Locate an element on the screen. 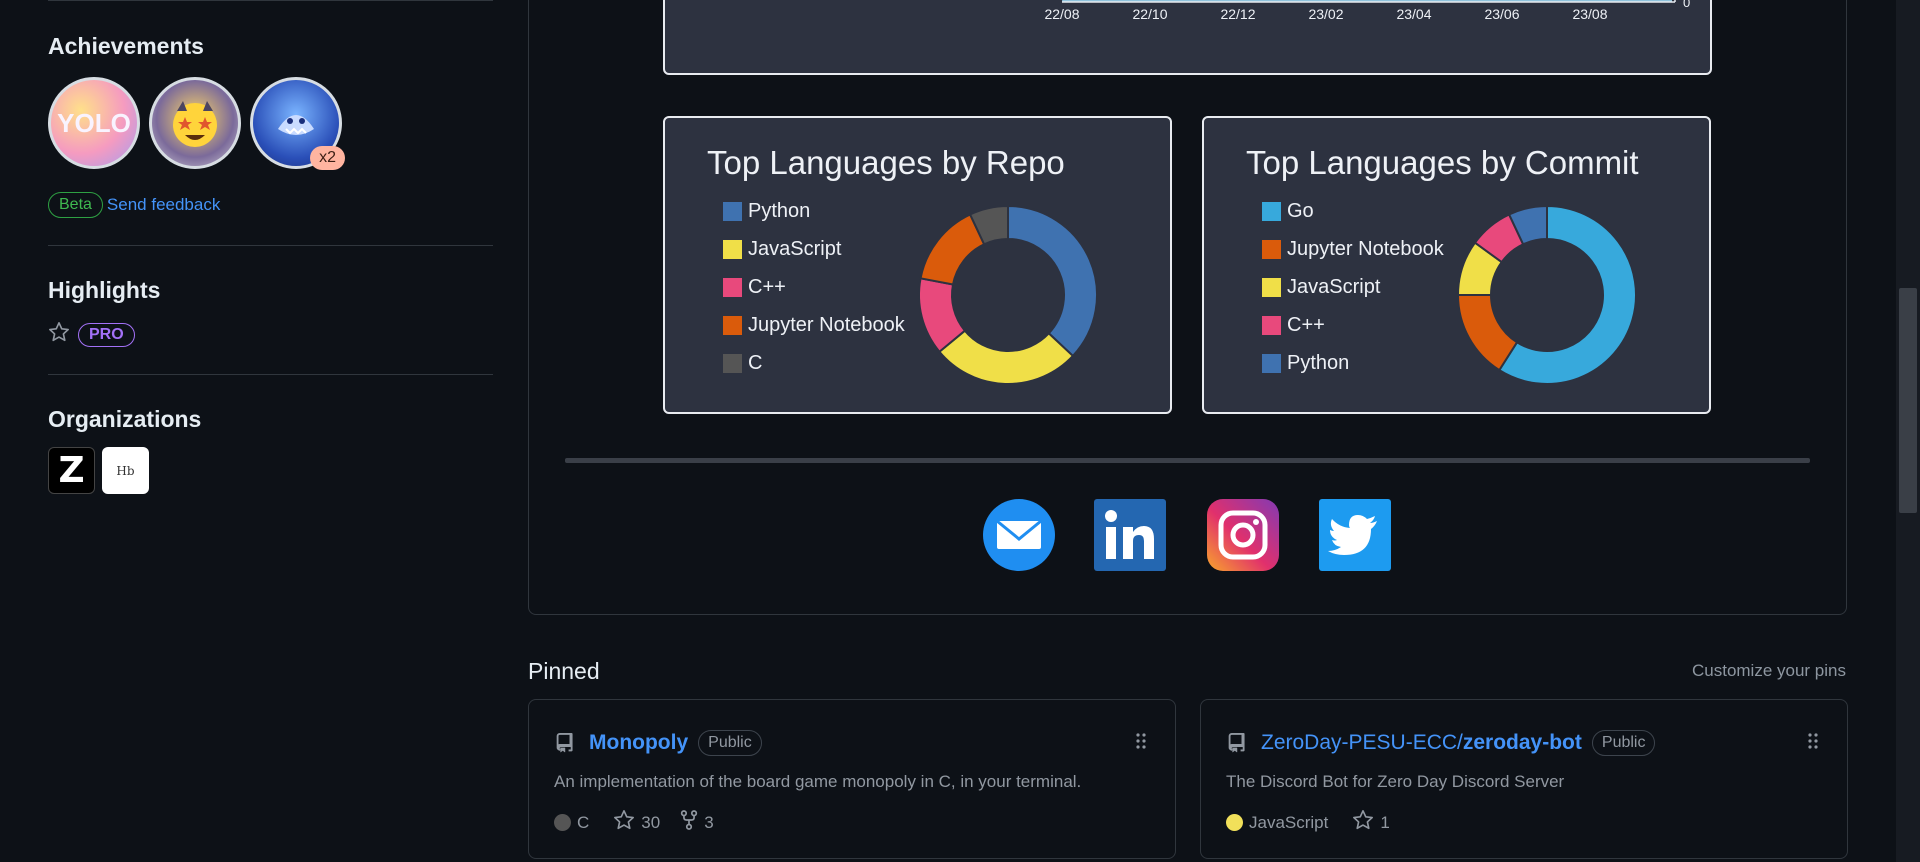 The width and height of the screenshot is (1920, 862). achievement-starstruck is located at coordinates (195, 123).